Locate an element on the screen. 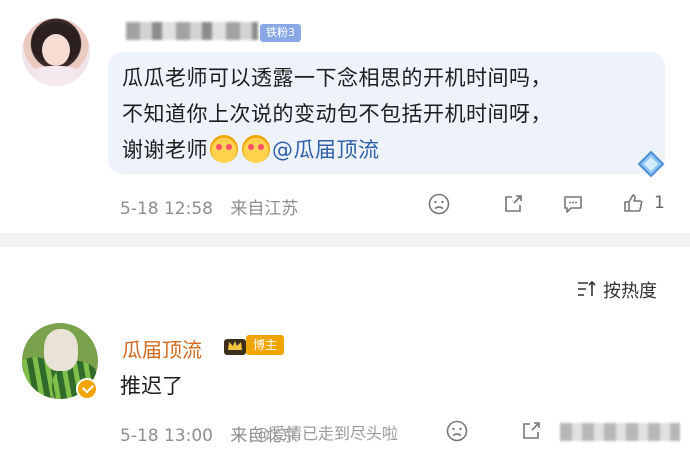 The width and height of the screenshot is (690, 452). verified-badge-icon is located at coordinates (87, 389).